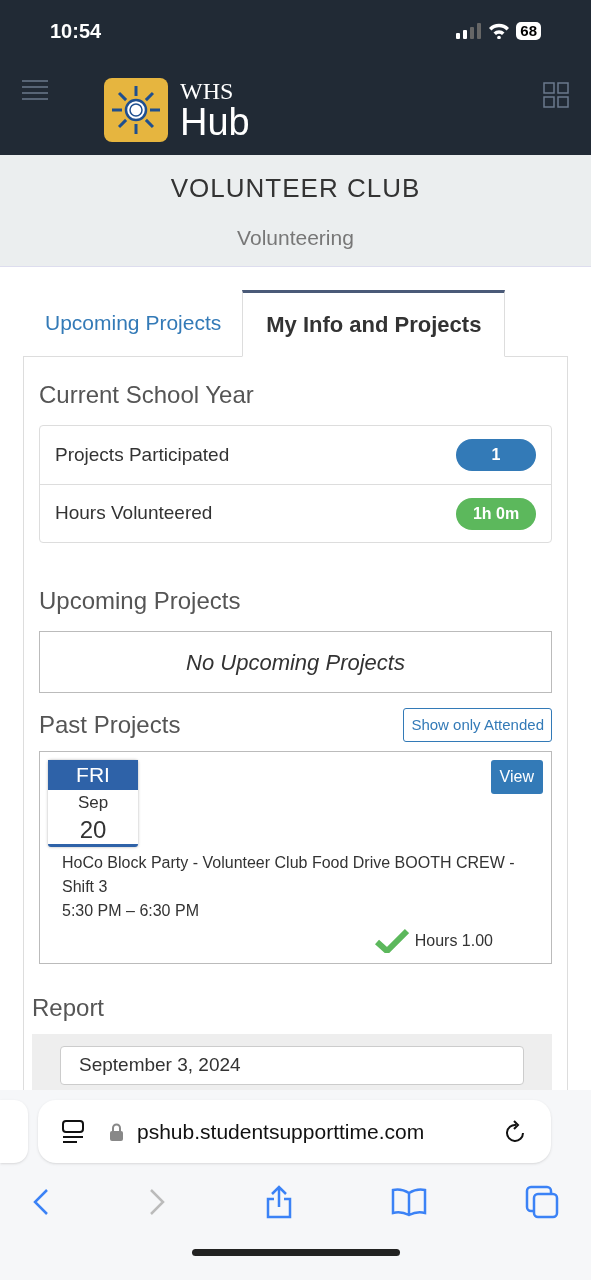 The image size is (591, 1280). I want to click on empty-message: No Upcoming Projects, so click(295, 662).